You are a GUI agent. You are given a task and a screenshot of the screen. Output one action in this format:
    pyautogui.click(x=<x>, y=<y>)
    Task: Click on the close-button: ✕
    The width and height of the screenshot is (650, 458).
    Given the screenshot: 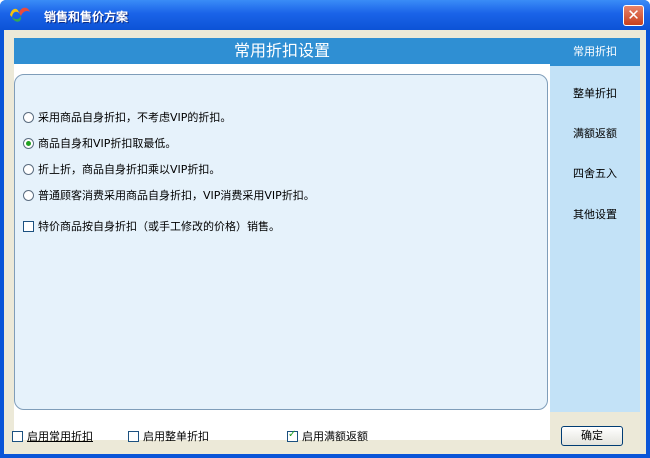 What is the action you would take?
    pyautogui.click(x=633, y=15)
    